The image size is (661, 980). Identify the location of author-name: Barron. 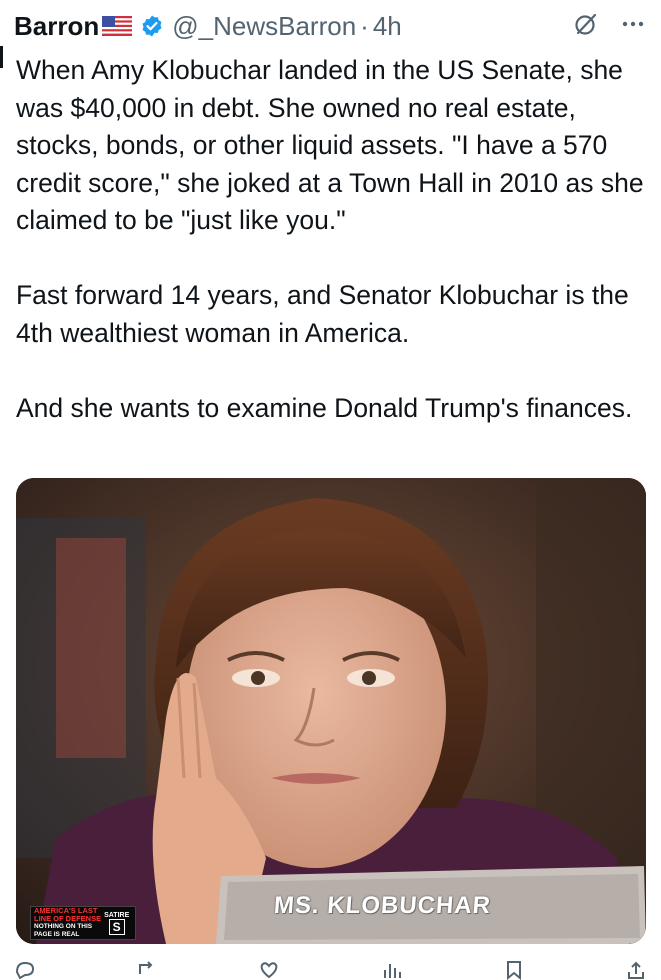
(56, 26).